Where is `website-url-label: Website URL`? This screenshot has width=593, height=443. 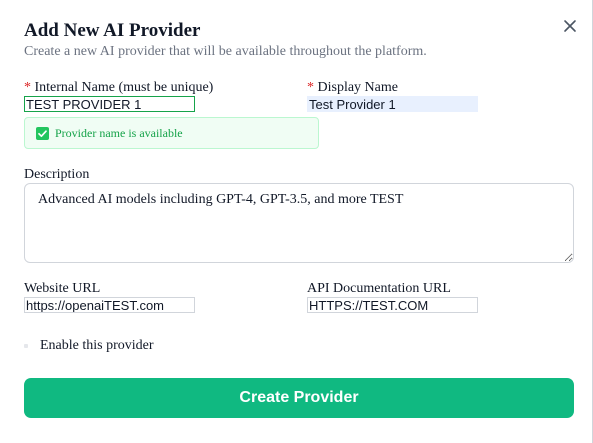 website-url-label: Website URL is located at coordinates (62, 288).